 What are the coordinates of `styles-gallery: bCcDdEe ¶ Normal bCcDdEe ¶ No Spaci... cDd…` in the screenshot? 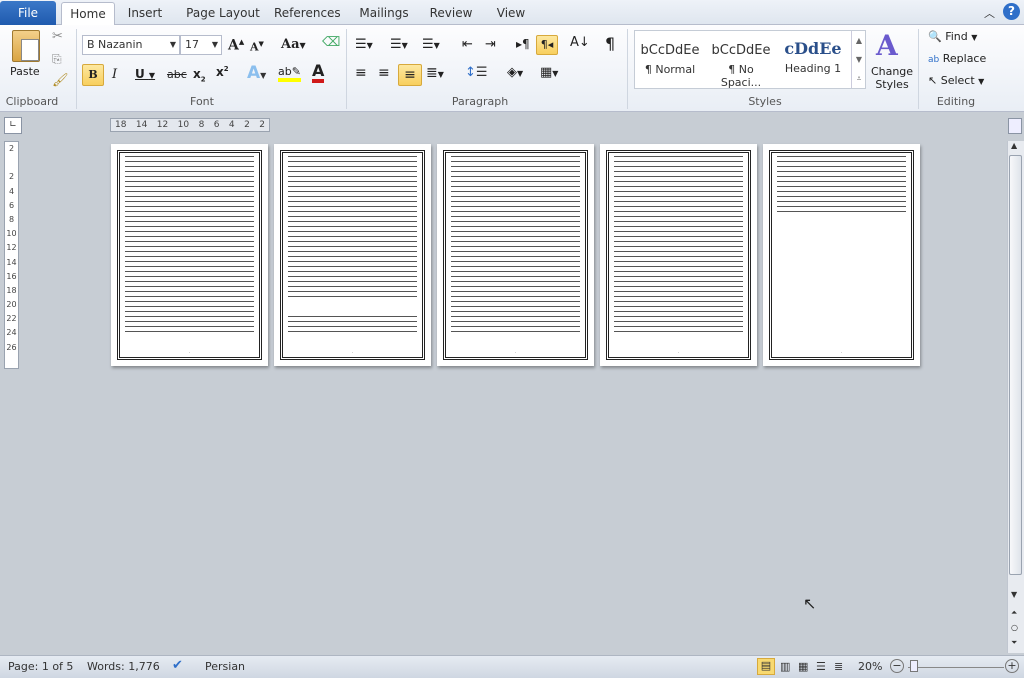 It's located at (750, 59).